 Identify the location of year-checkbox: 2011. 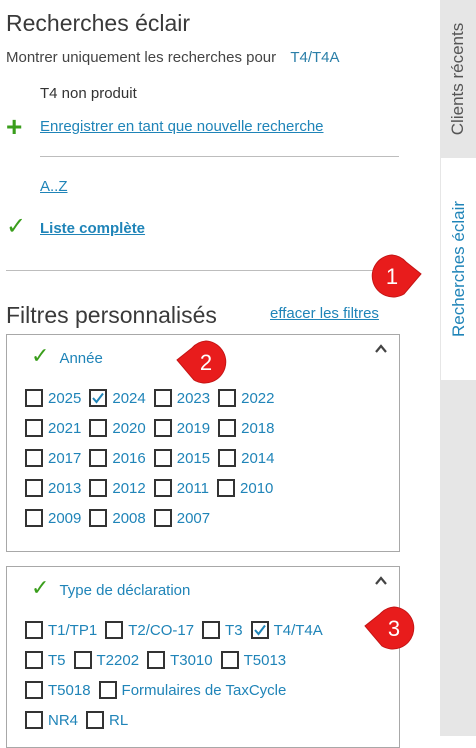
(181, 488).